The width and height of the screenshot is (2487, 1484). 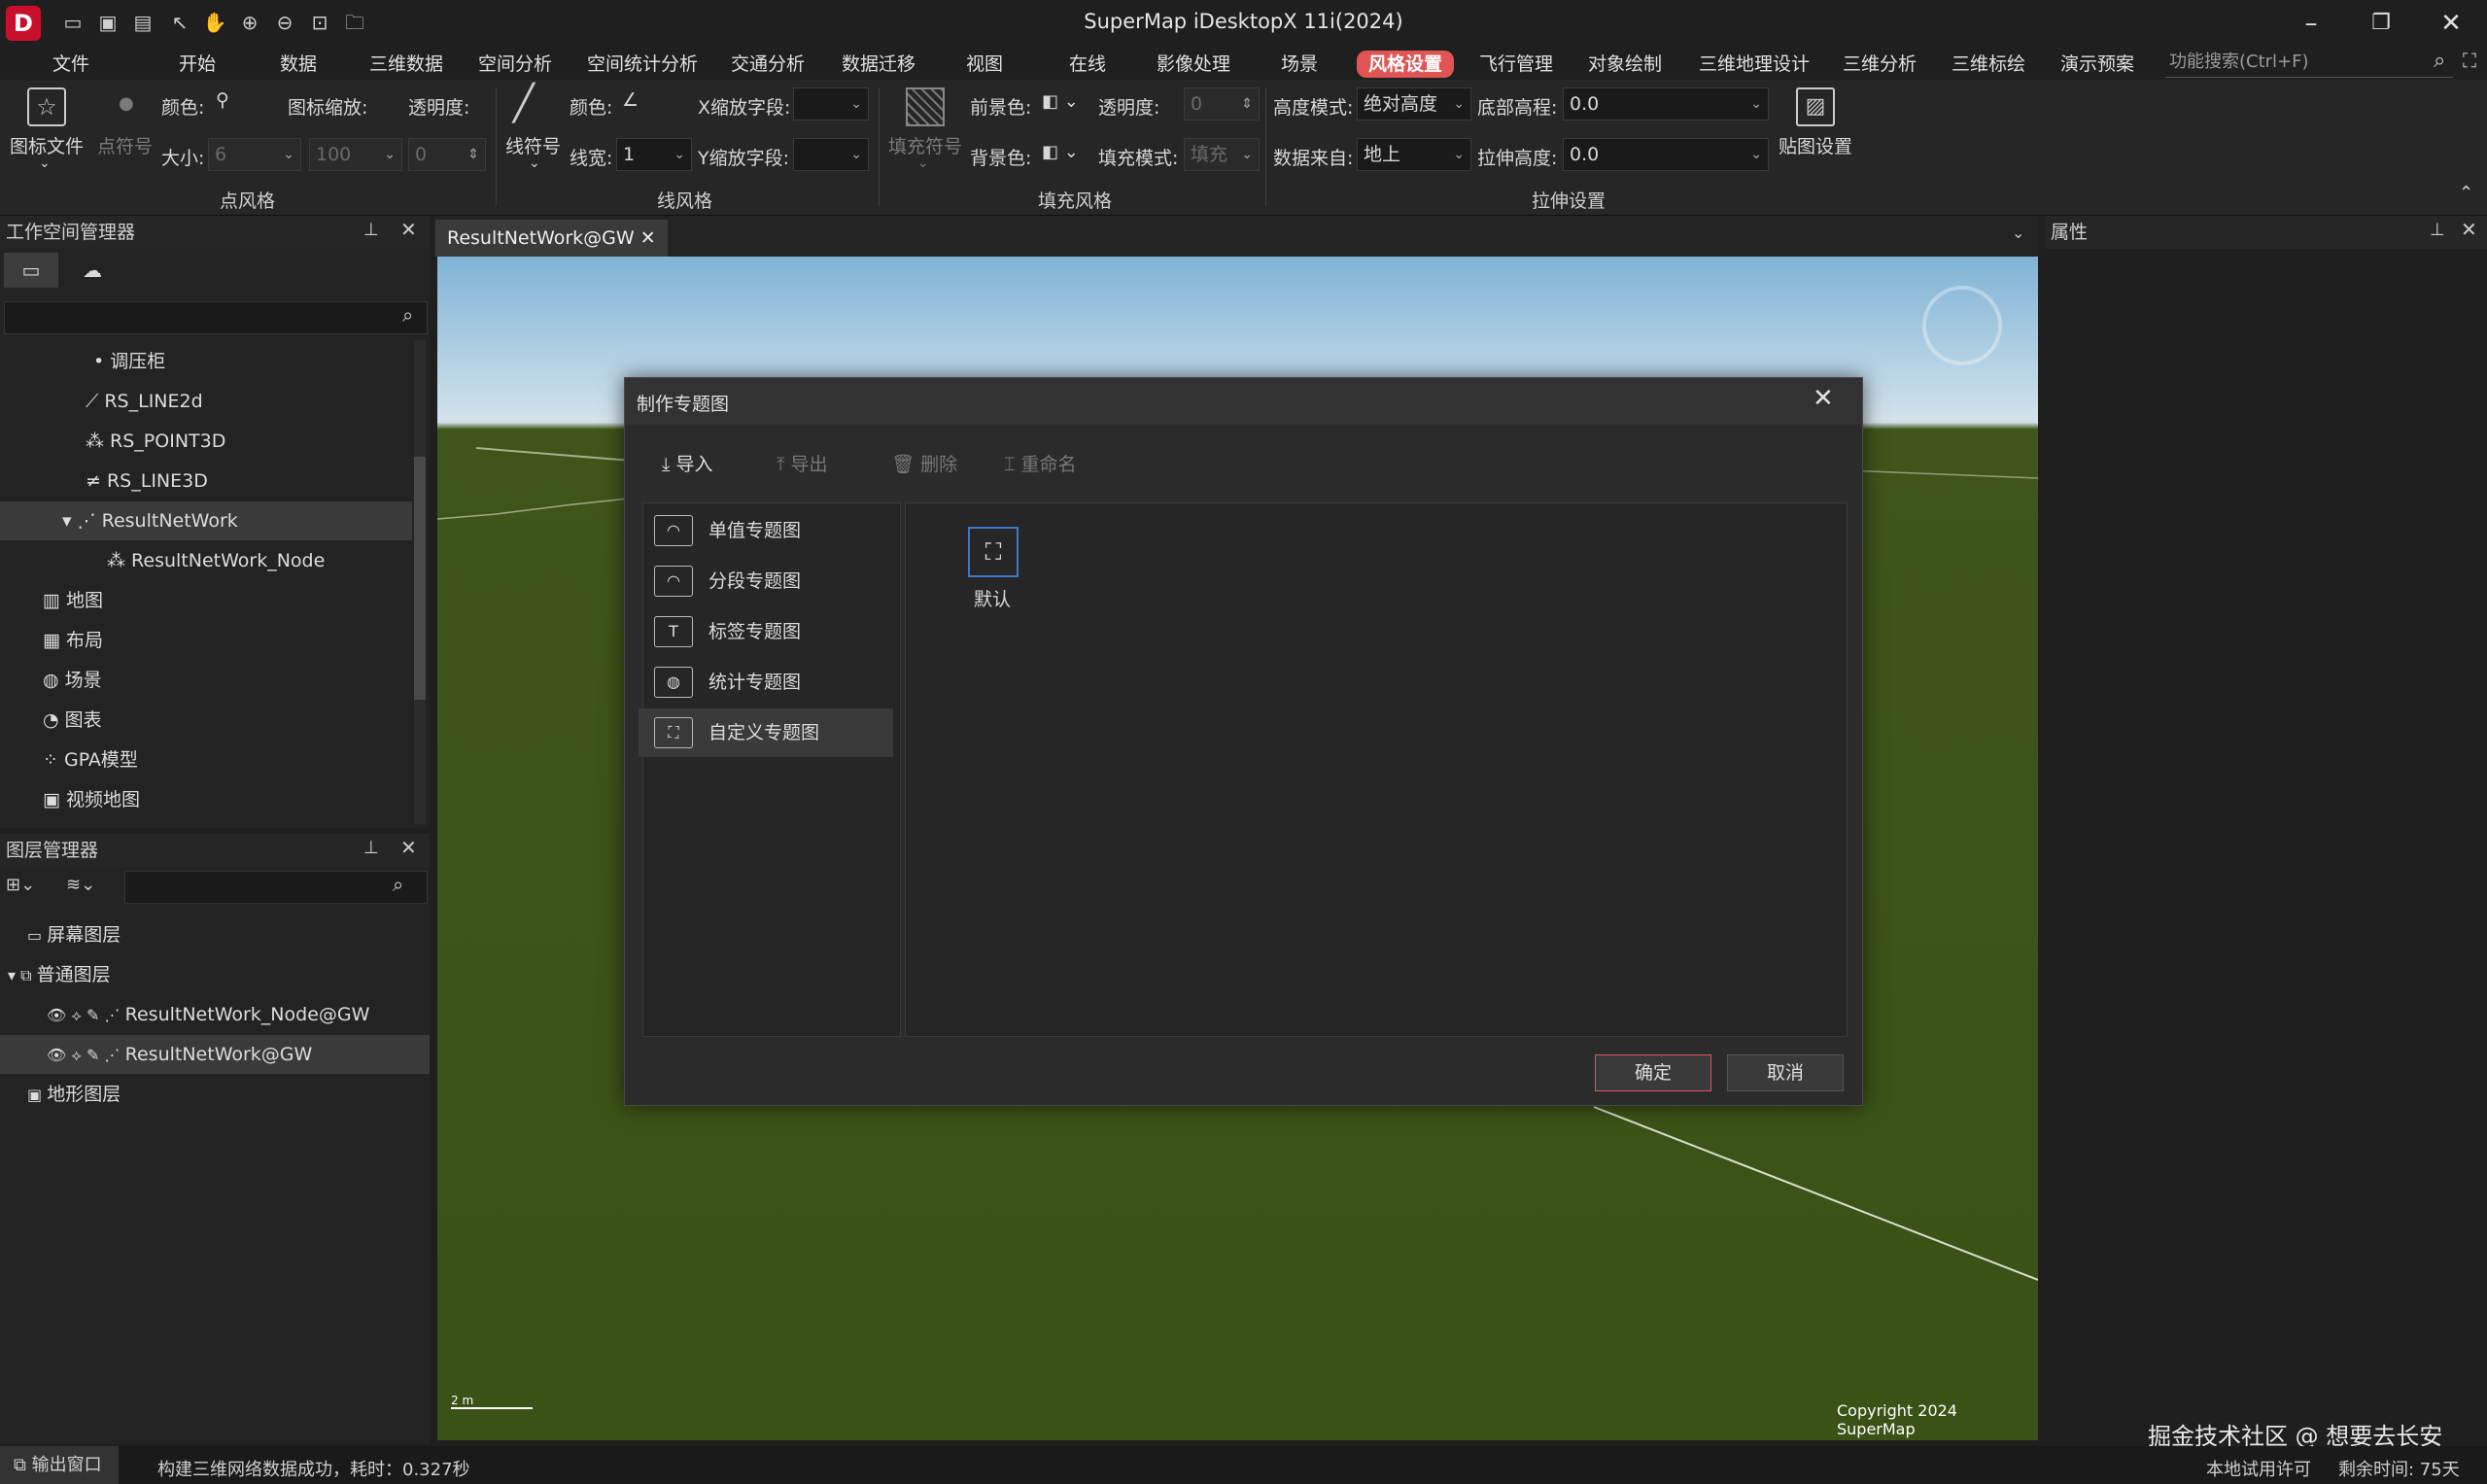 I want to click on icon-file-button: 图标文件, so click(x=47, y=145).